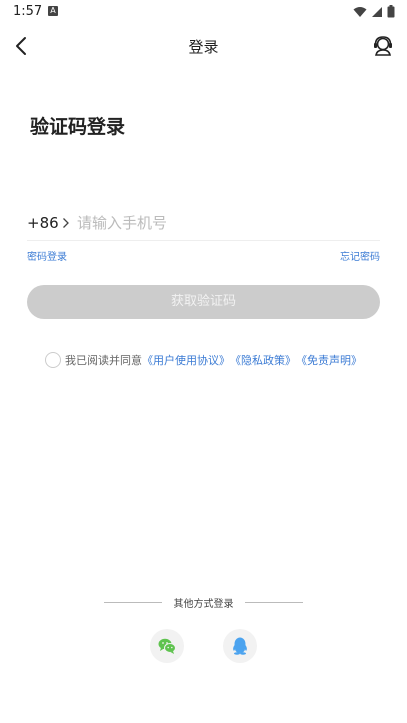  I want to click on cellular-signal-icon, so click(377, 11).